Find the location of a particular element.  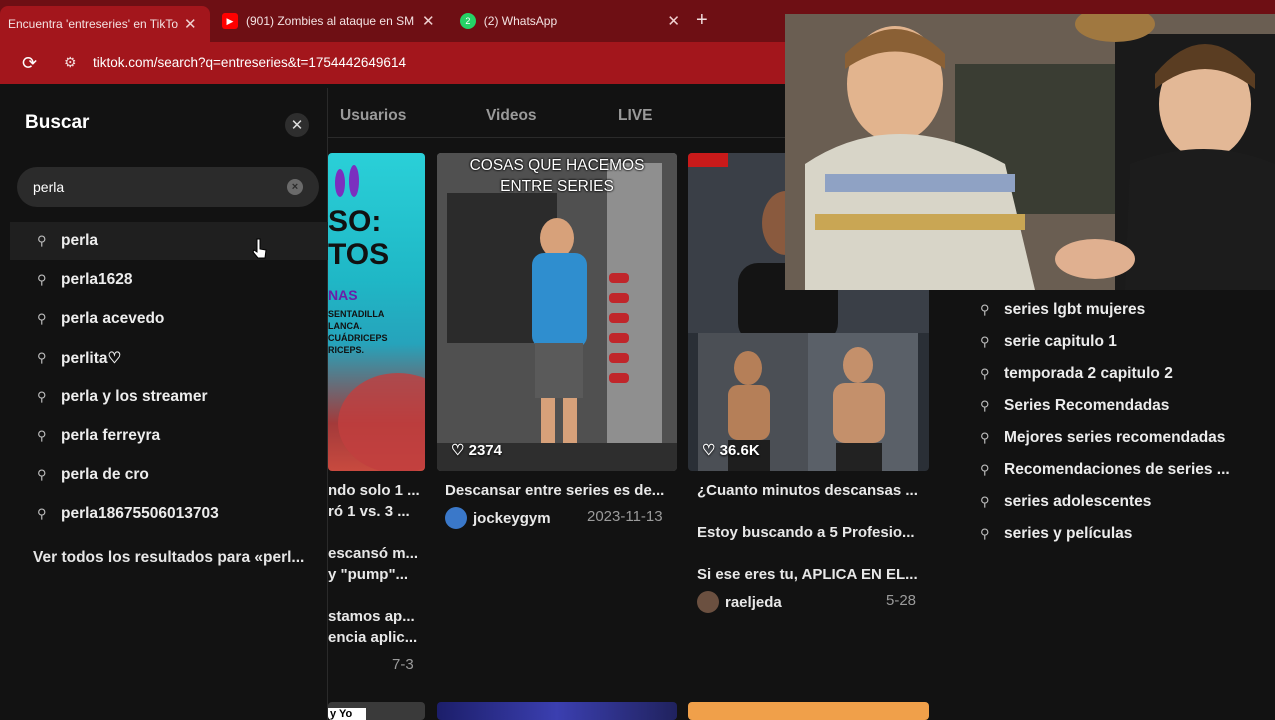

related-search-item: ⚲ series lgbt mujeres is located at coordinates (1125, 310).